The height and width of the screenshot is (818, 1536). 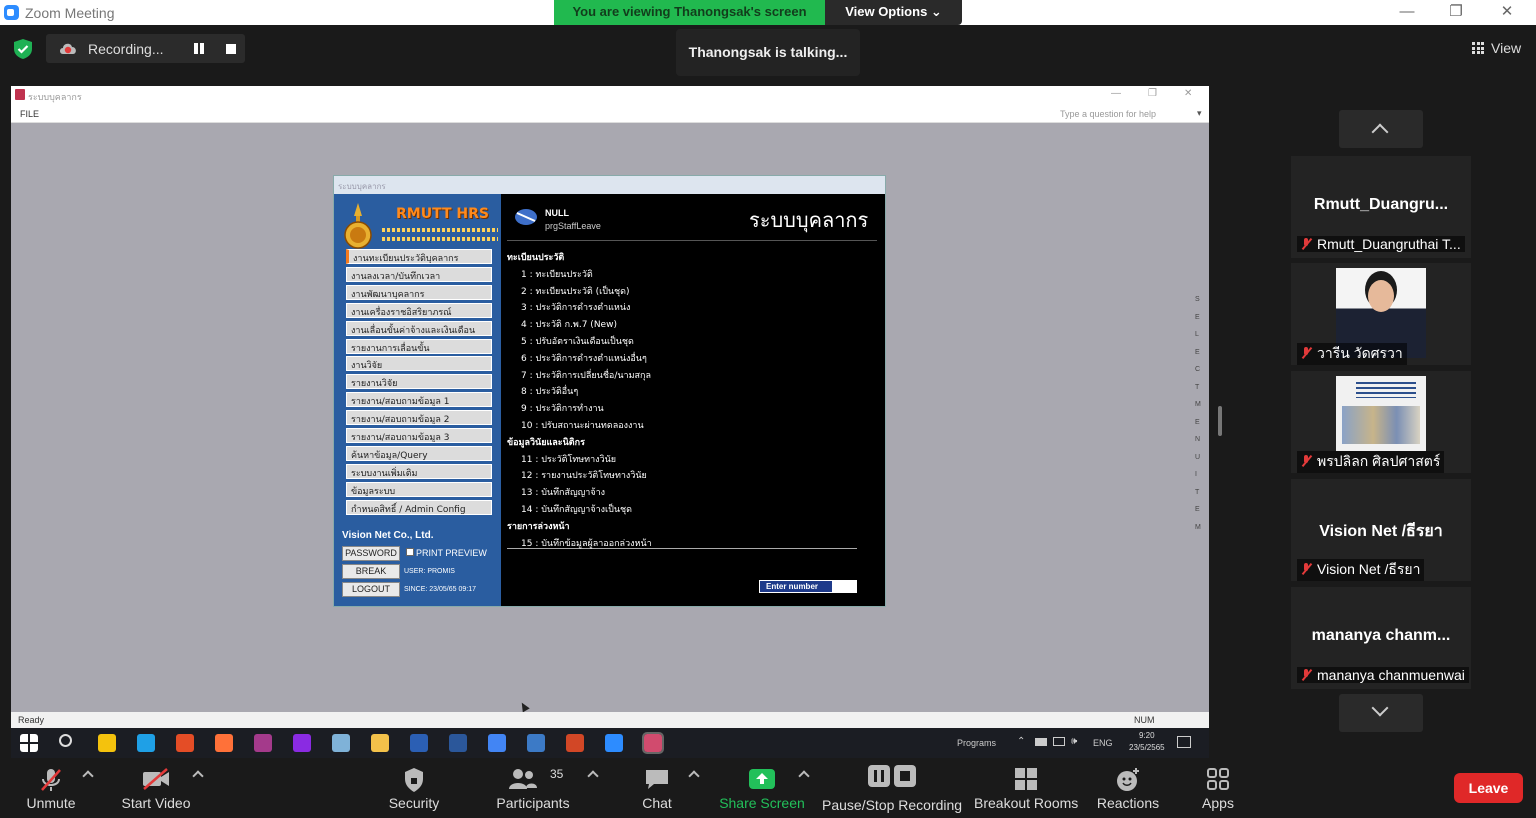 What do you see at coordinates (569, 325) in the screenshot?
I see `menu-item: 4 : ประวัติ ก.พ.7 (New)` at bounding box center [569, 325].